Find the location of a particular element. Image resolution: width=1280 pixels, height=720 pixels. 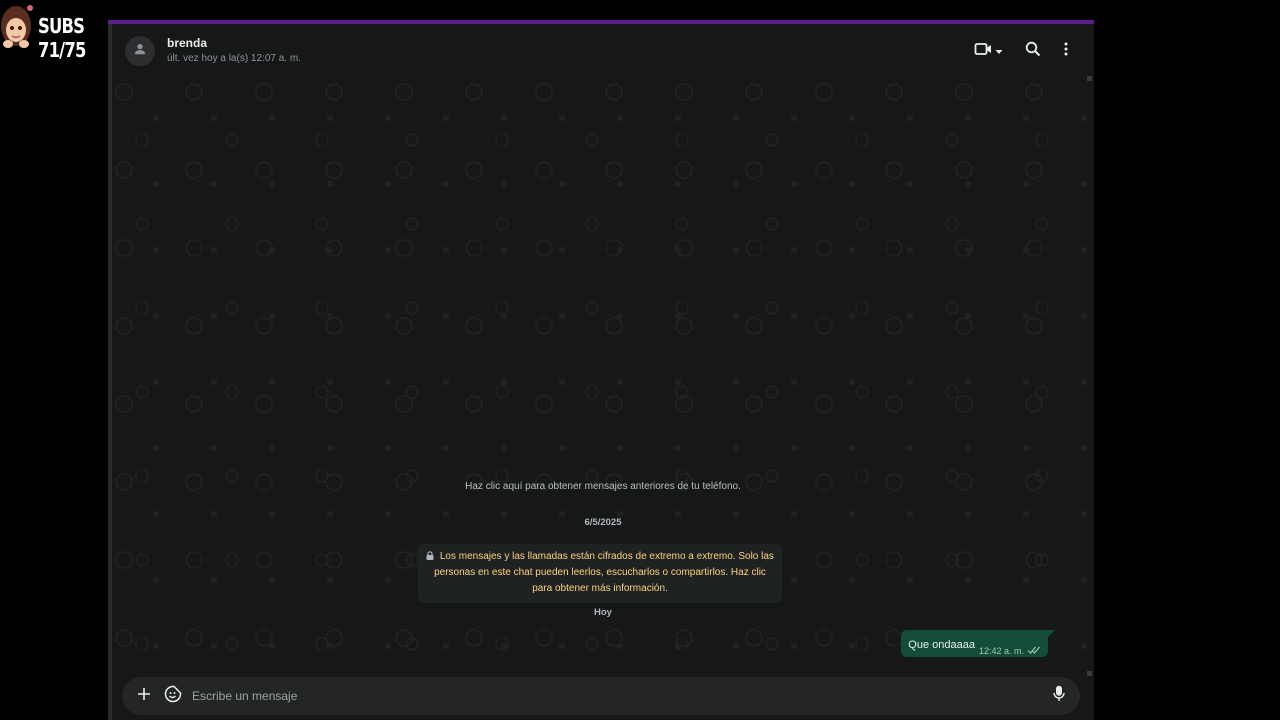

message-text: Que ondaaaa is located at coordinates (941, 645).